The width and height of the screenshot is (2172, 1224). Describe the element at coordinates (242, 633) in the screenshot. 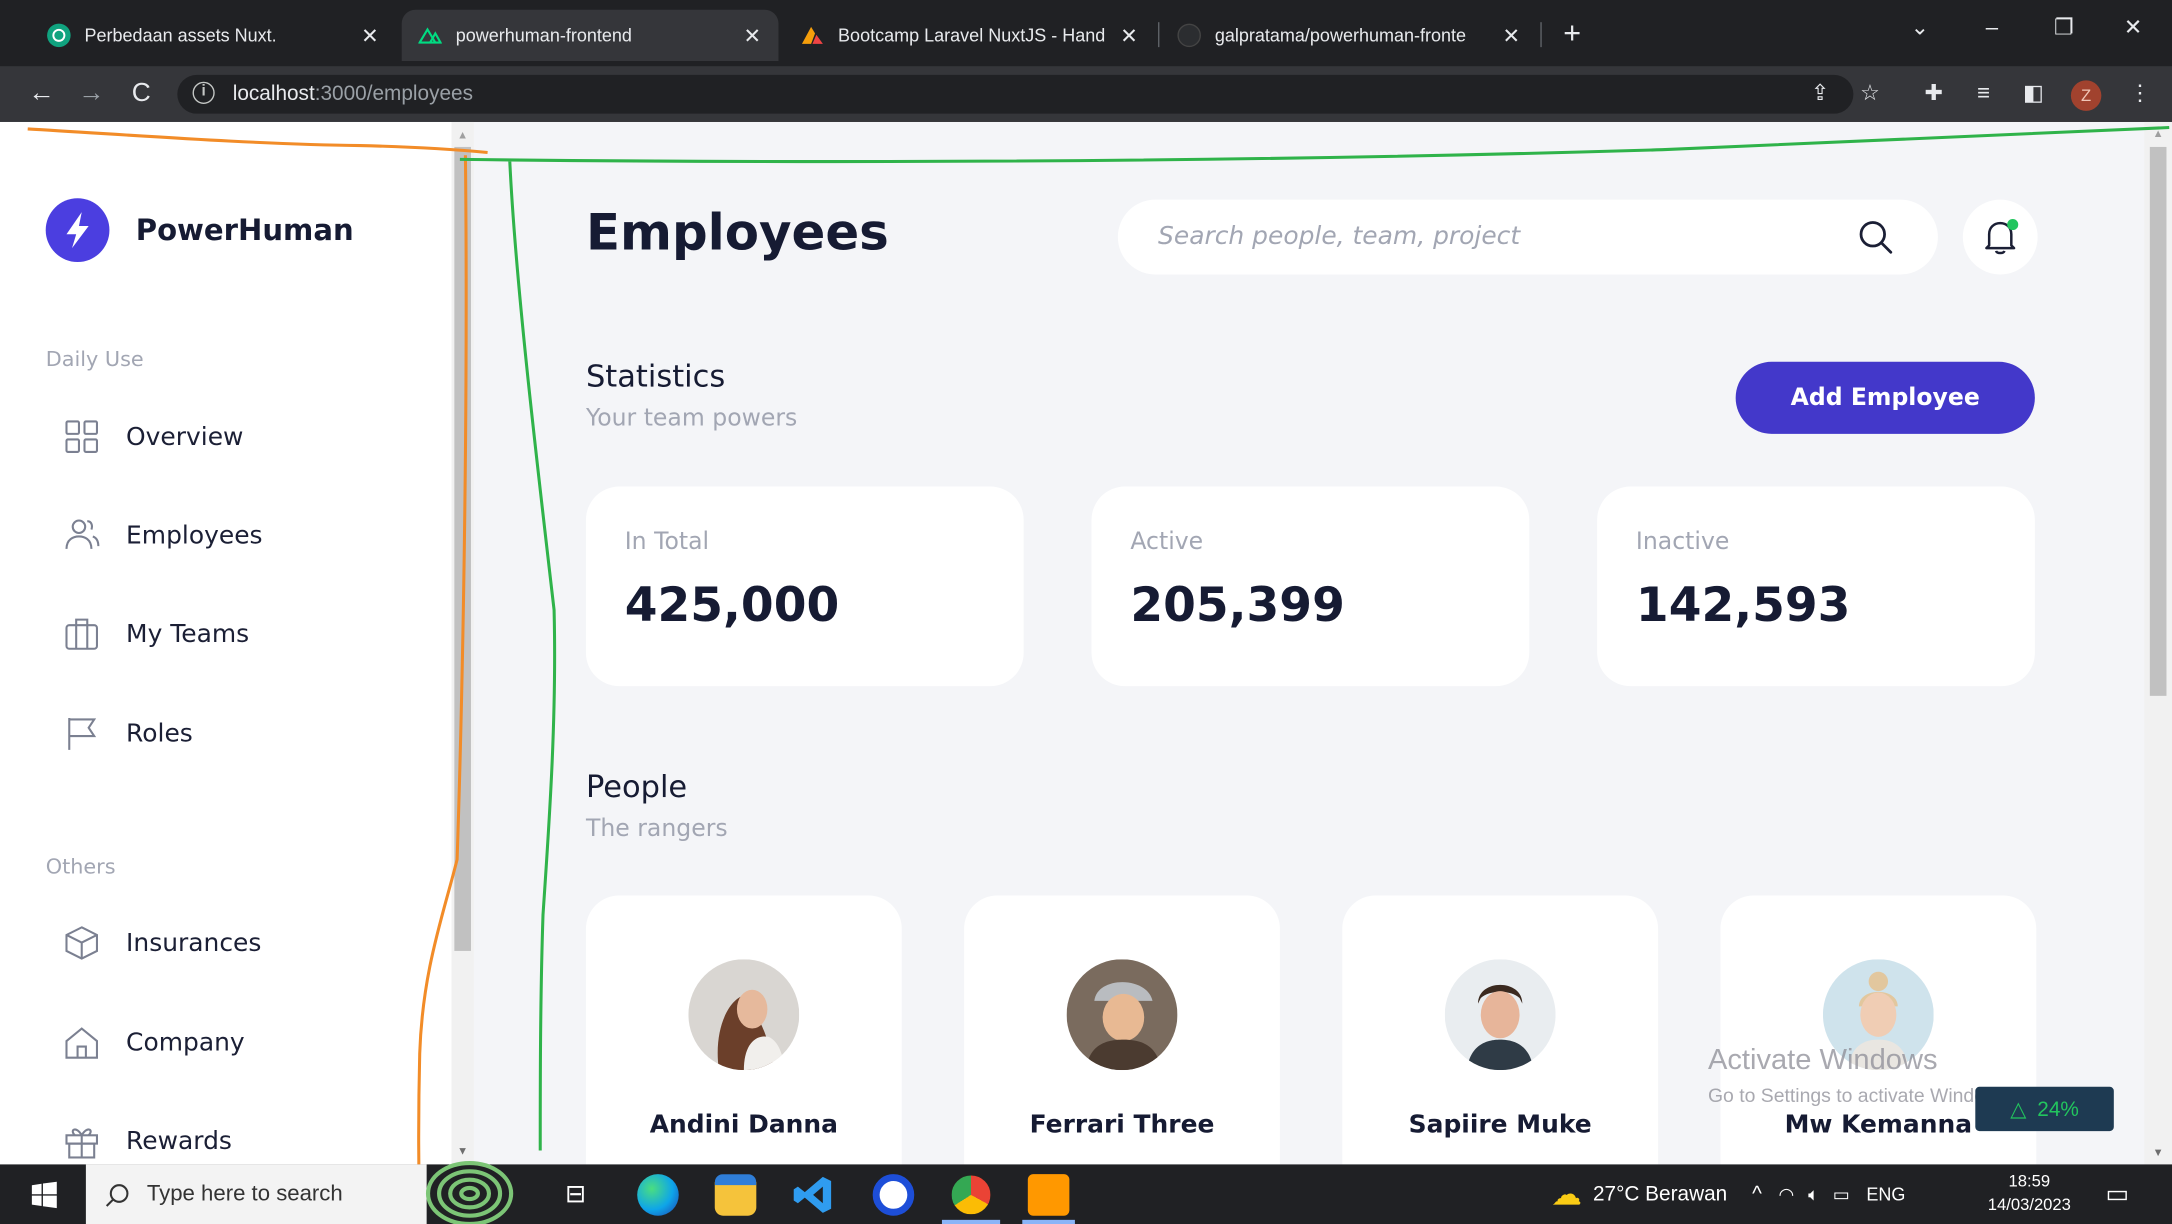

I see `sidebar-item-my-teams: My Teams` at that location.